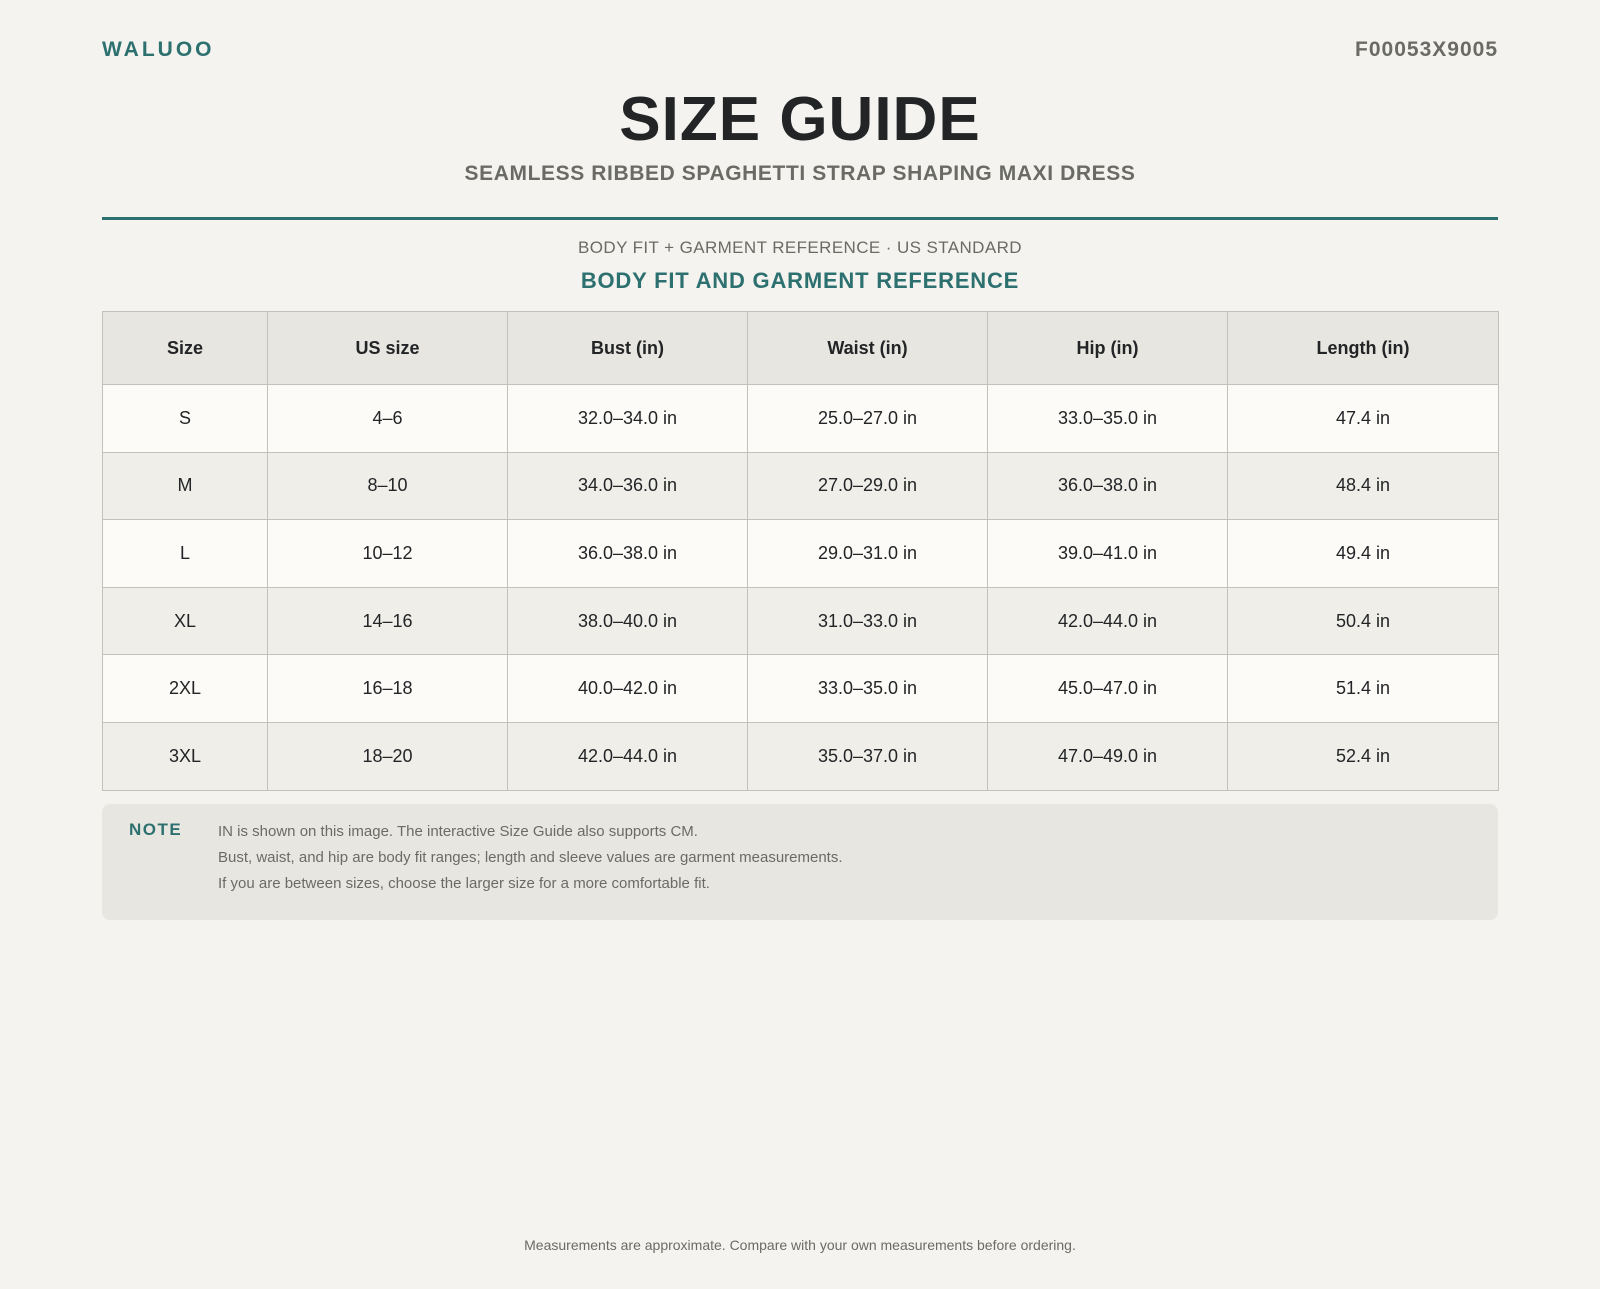 Image resolution: width=1600 pixels, height=1289 pixels. I want to click on cell-waist: 29.0–31.0 in, so click(867, 553).